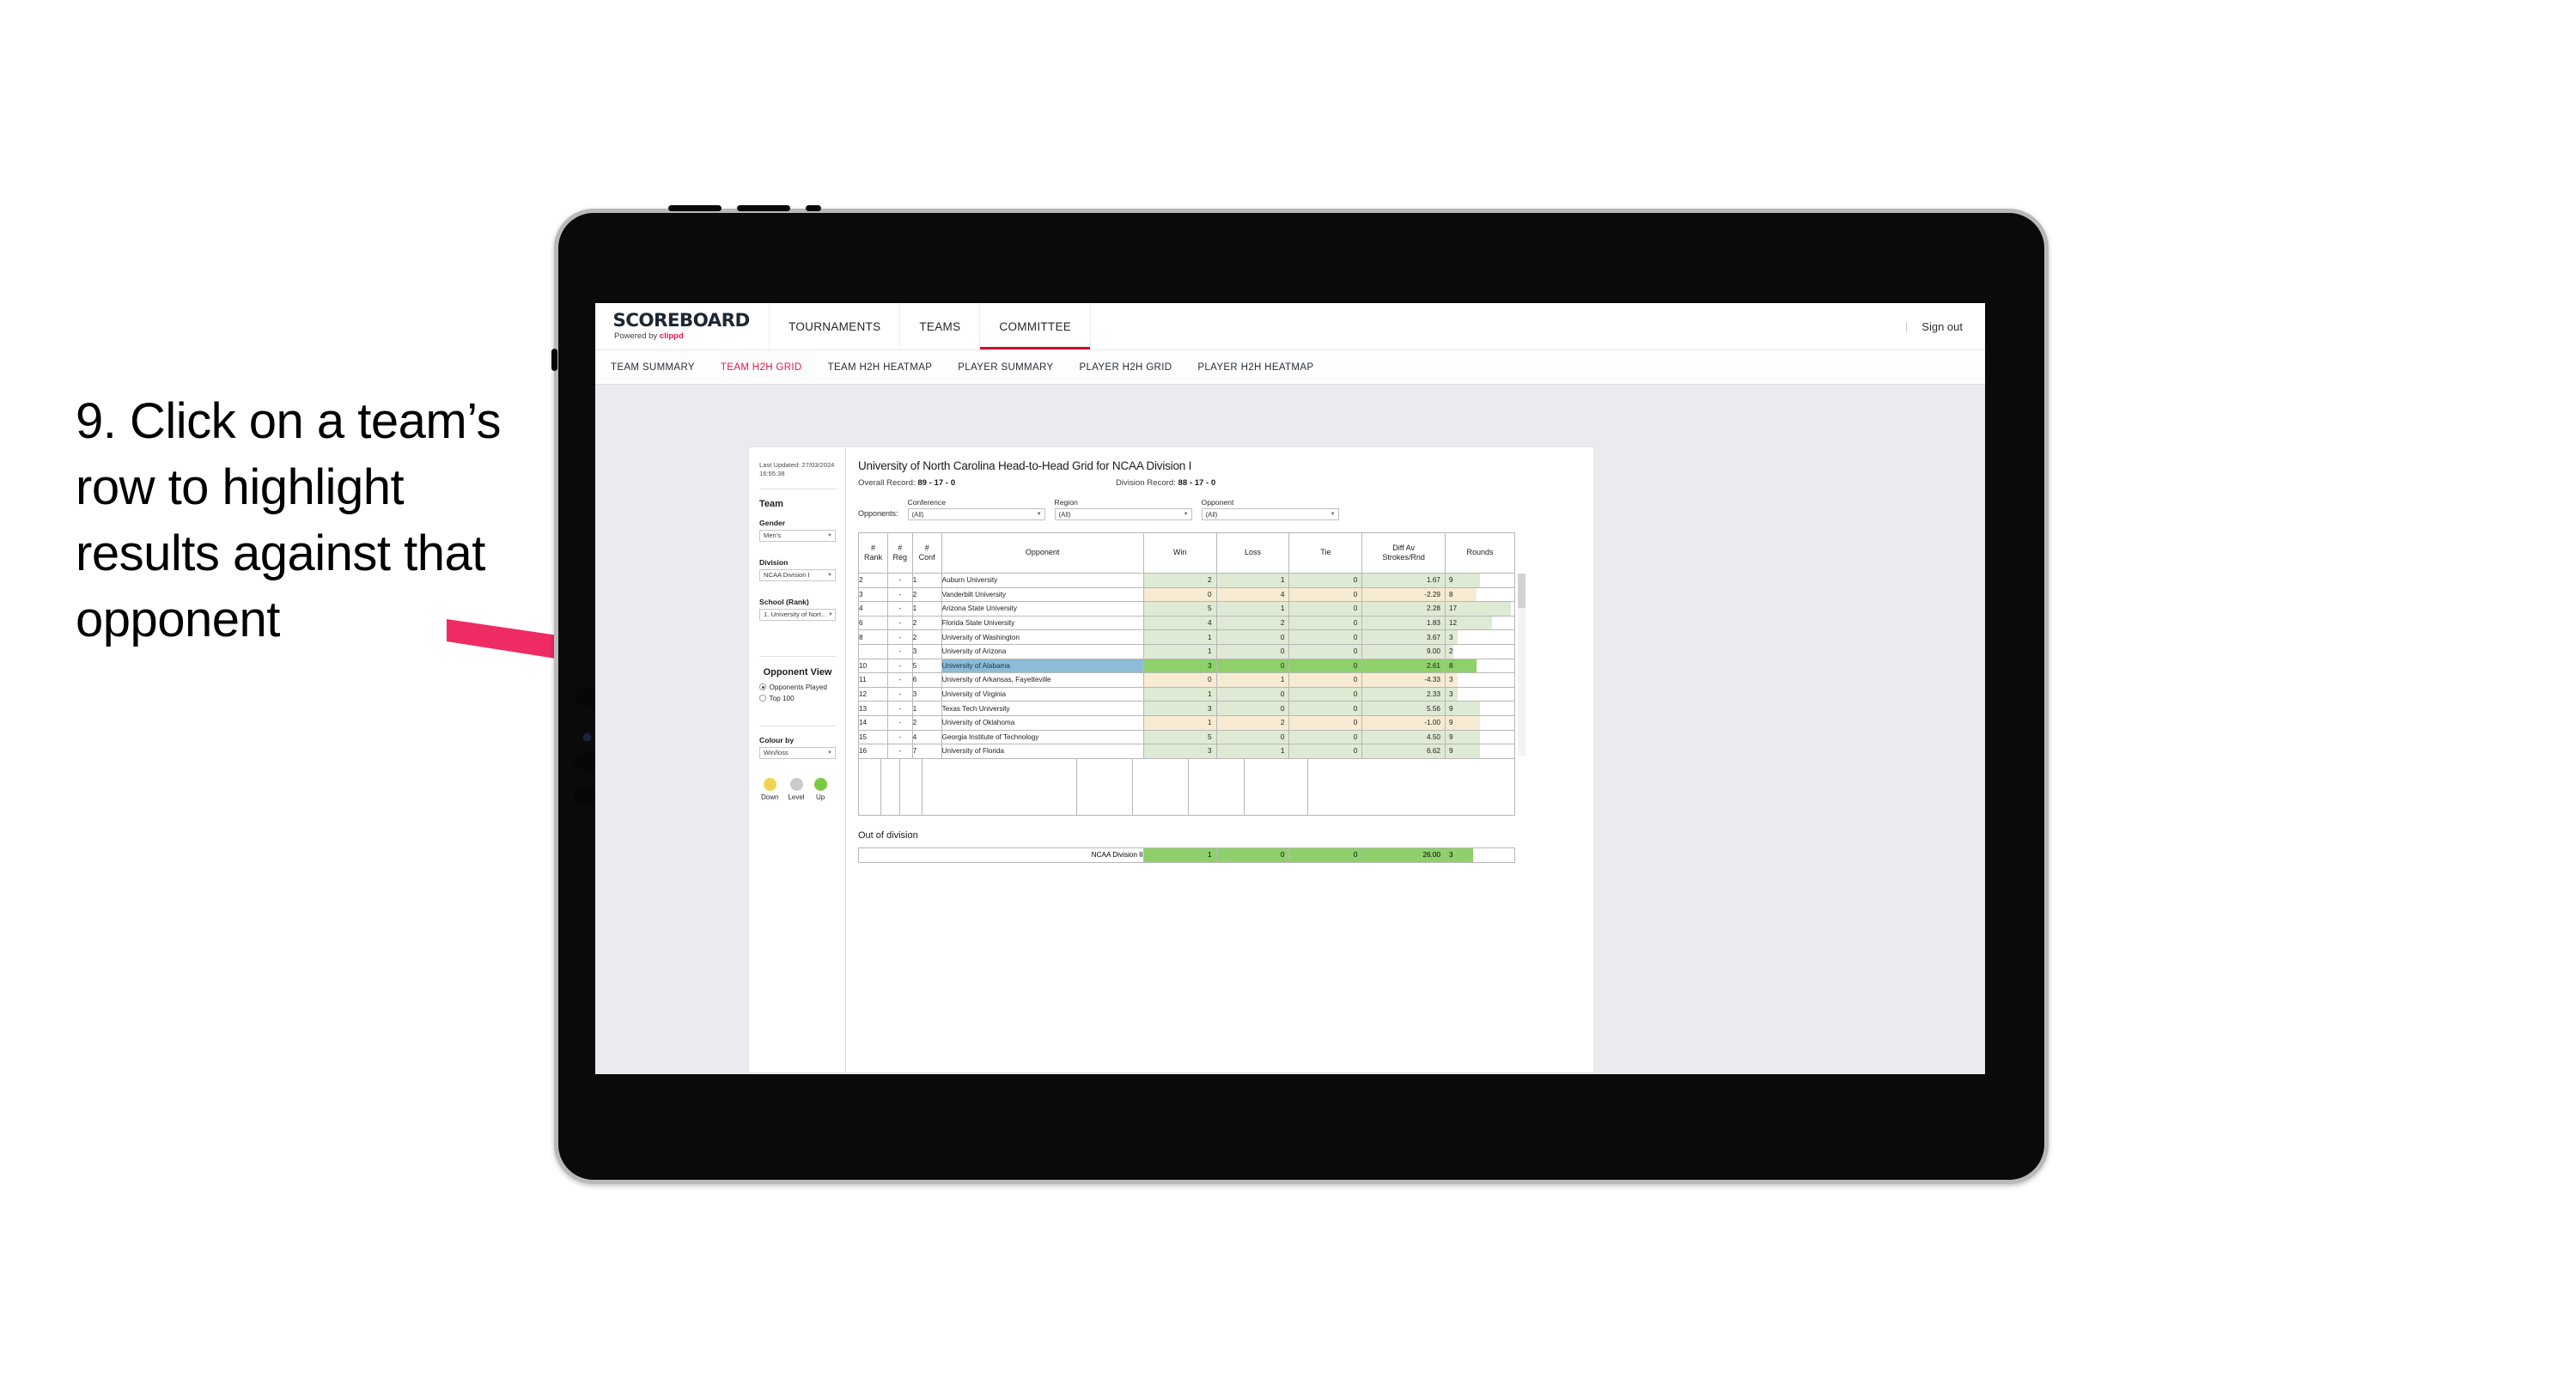 Image resolution: width=2576 pixels, height=1385 pixels. Describe the element at coordinates (926, 751) in the screenshot. I see `cell-conf: 7` at that location.